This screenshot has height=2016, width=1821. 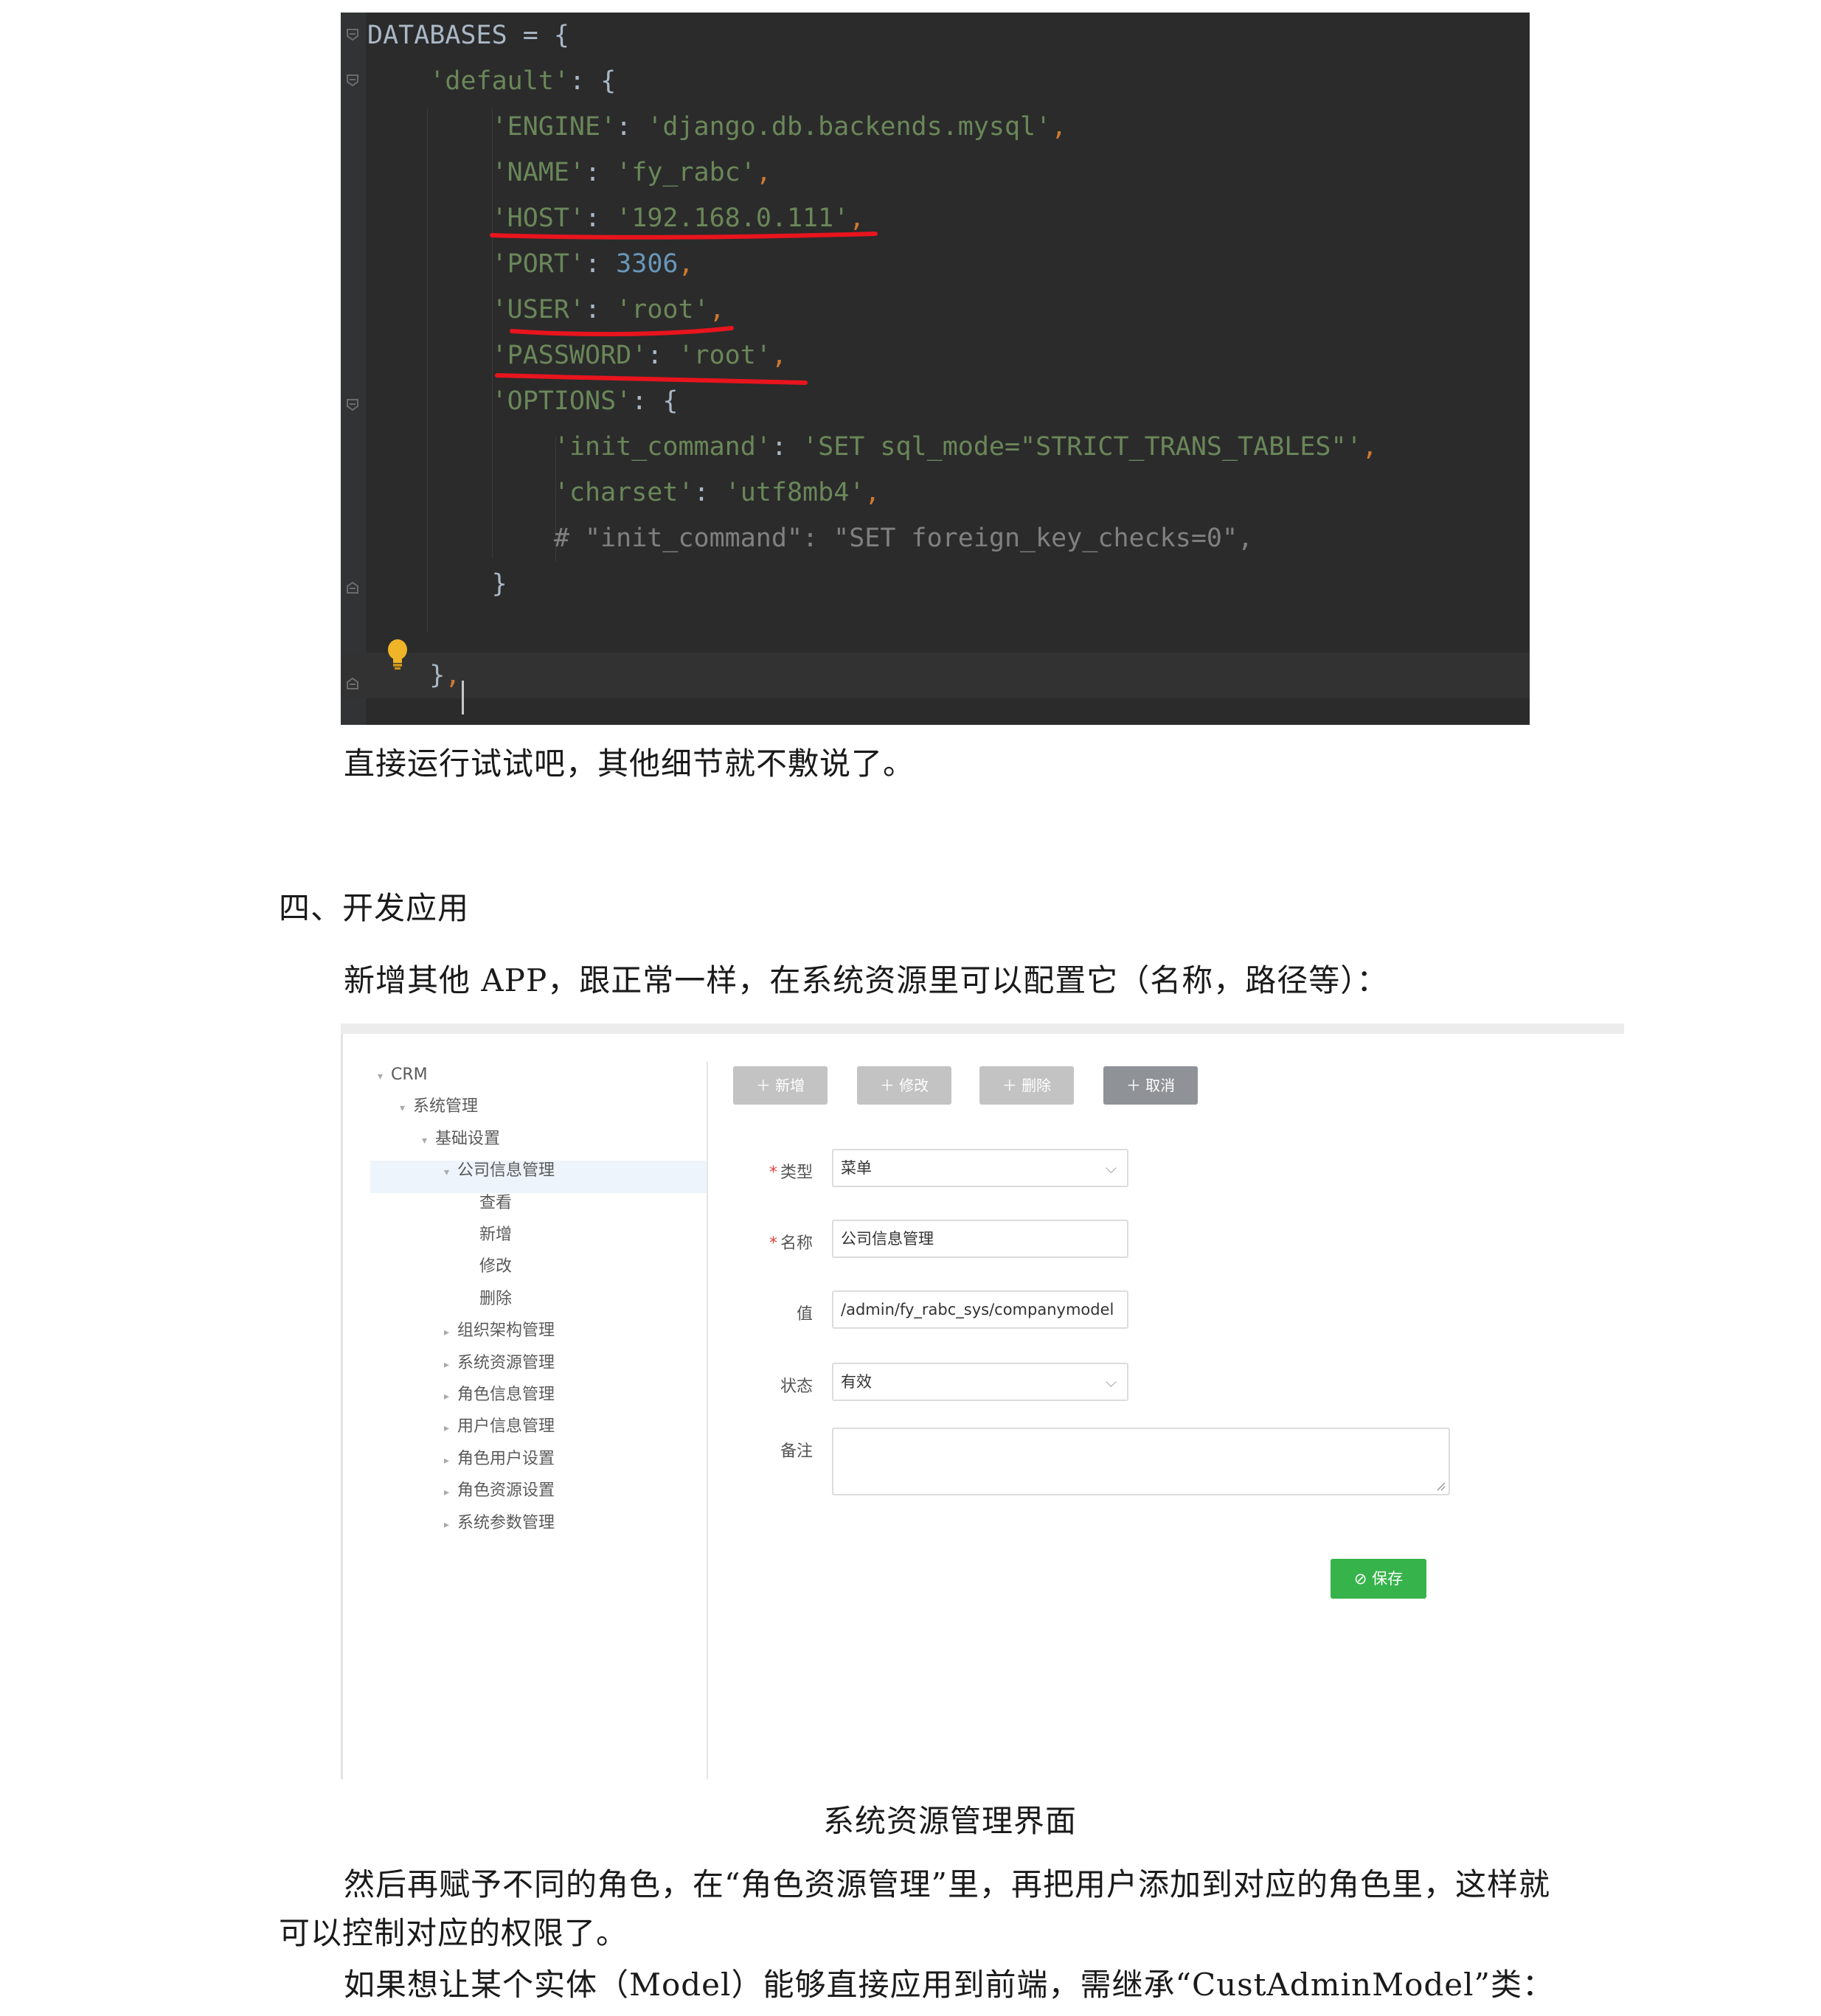 I want to click on tree-item: ▸ 组织架构管理, so click(x=499, y=1331).